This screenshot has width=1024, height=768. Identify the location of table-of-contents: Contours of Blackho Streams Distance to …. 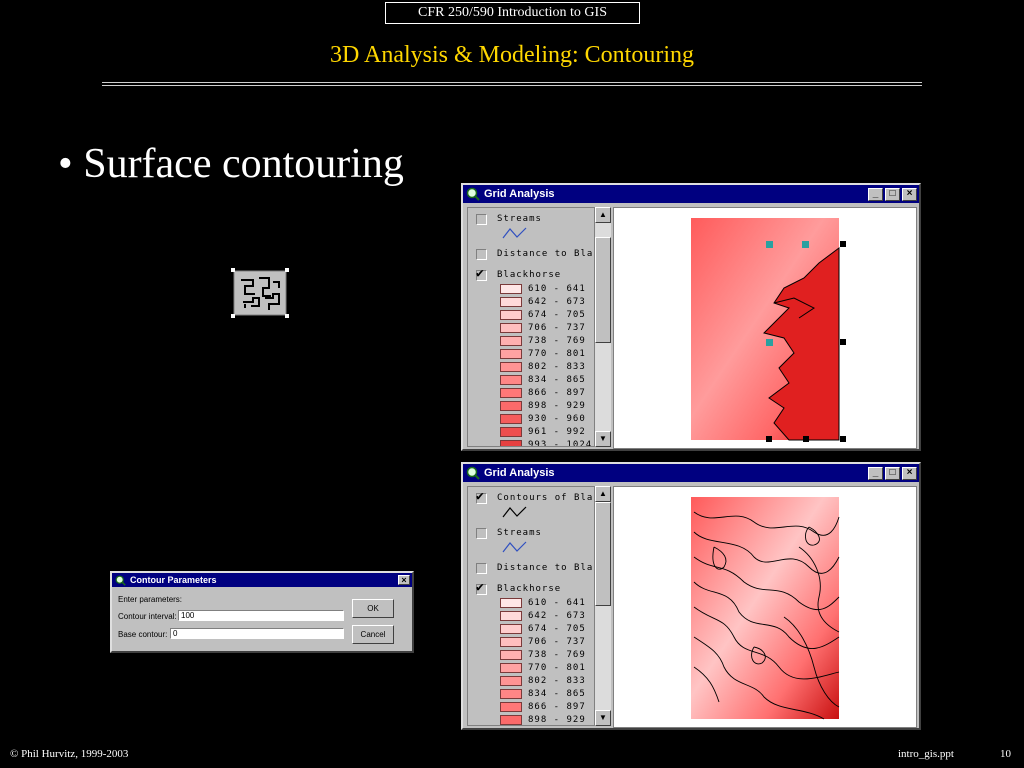
(531, 606).